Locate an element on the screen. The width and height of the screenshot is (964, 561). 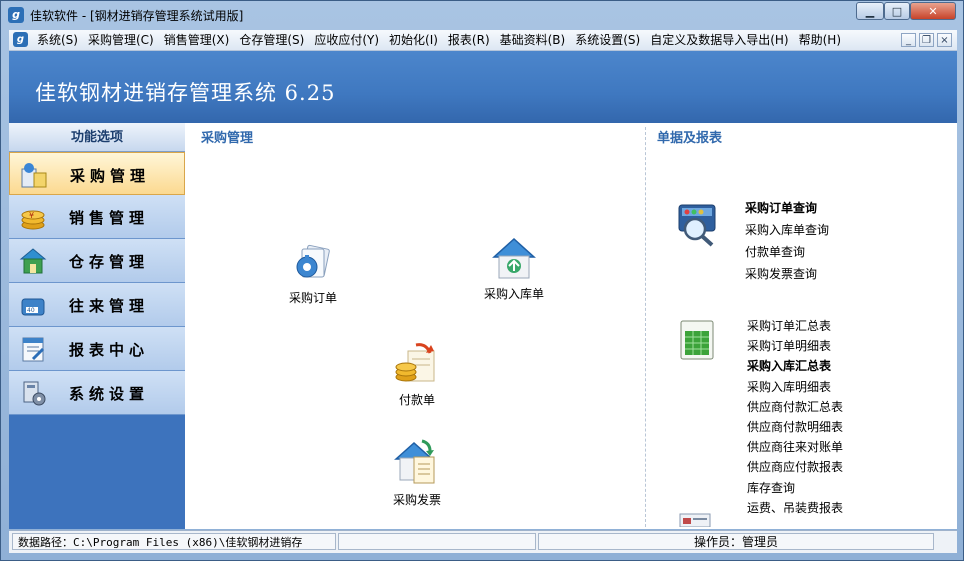
sales-icon: ¥ is located at coordinates (33, 220).